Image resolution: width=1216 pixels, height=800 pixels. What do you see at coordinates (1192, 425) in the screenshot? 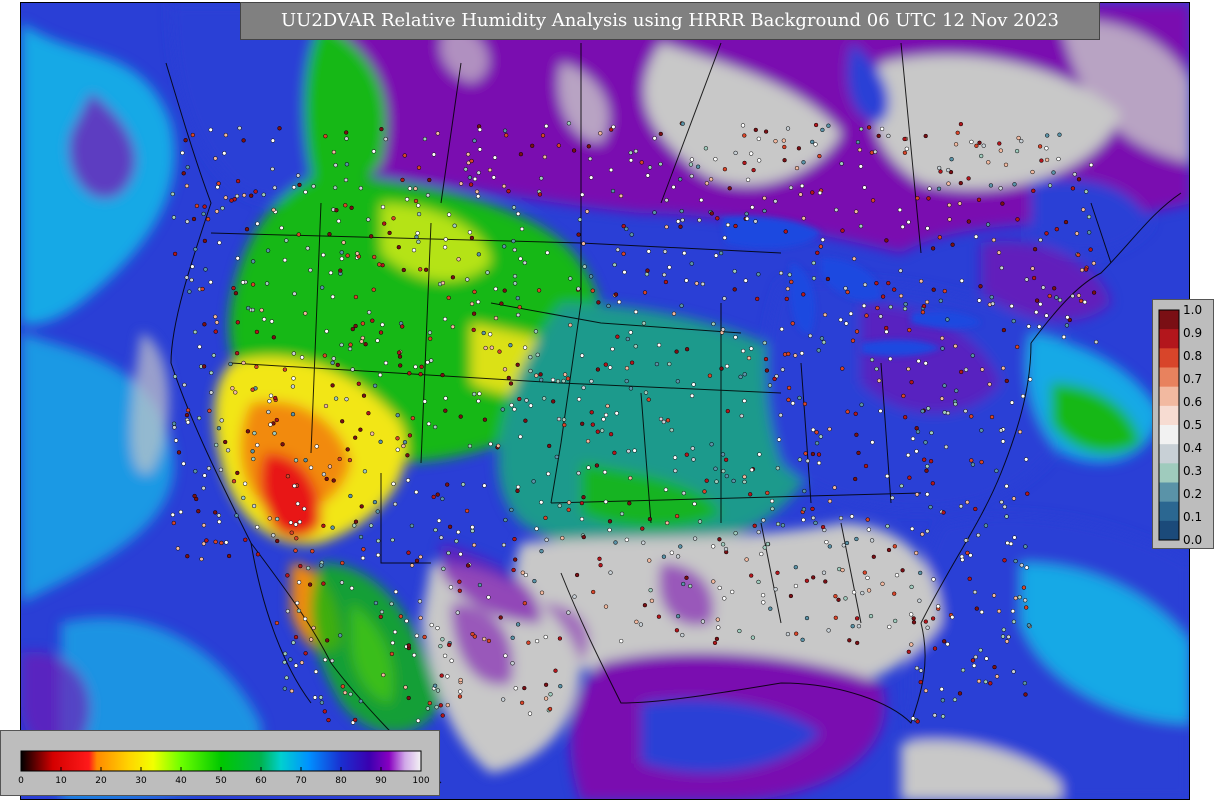
I see `obs-colorbar-tick-label: 0.5` at bounding box center [1192, 425].